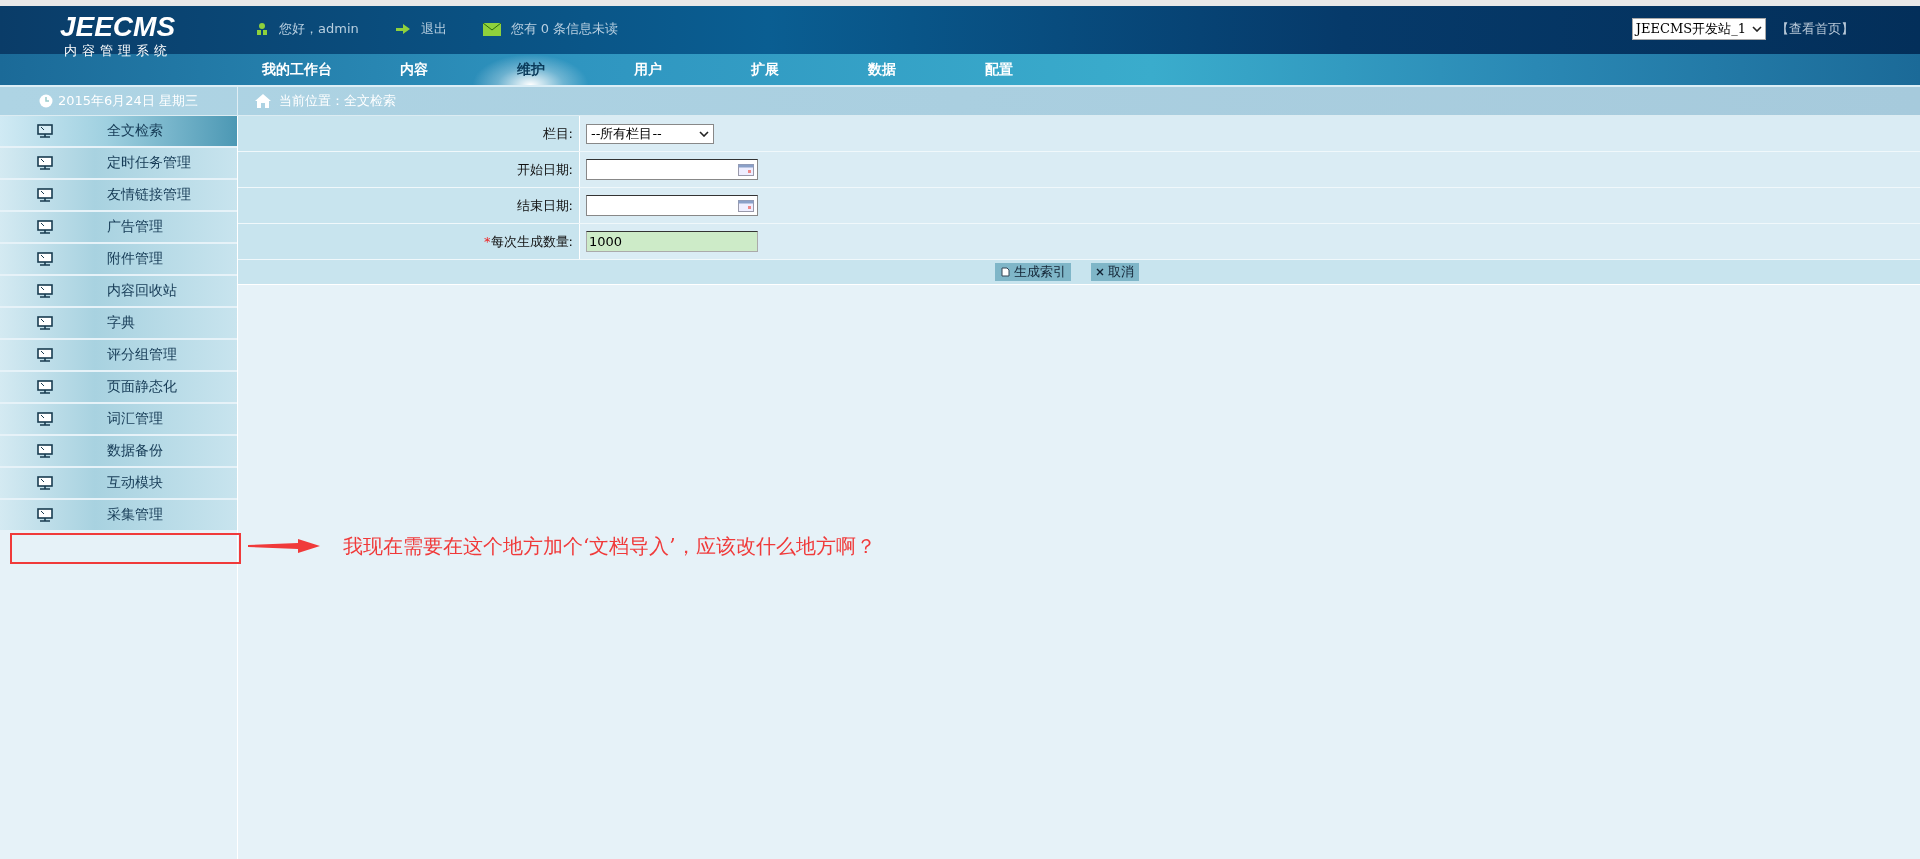 This screenshot has height=859, width=1920. I want to click on sidebar-item: 互动模块, so click(118, 484).